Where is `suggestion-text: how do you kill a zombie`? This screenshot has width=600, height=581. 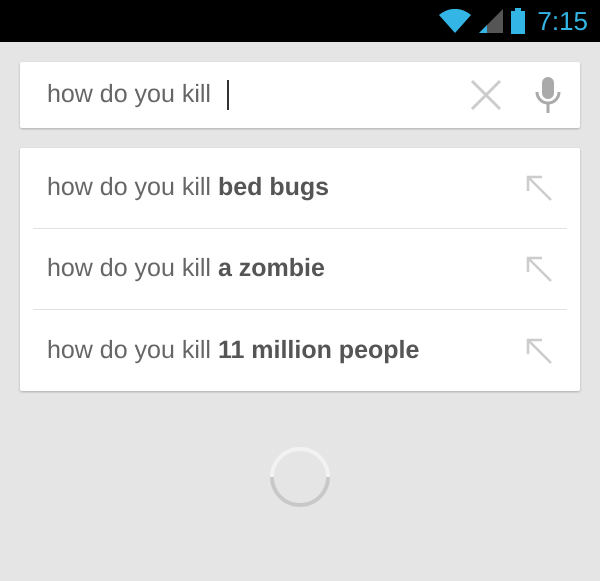
suggestion-text: how do you kill a zombie is located at coordinates (186, 268).